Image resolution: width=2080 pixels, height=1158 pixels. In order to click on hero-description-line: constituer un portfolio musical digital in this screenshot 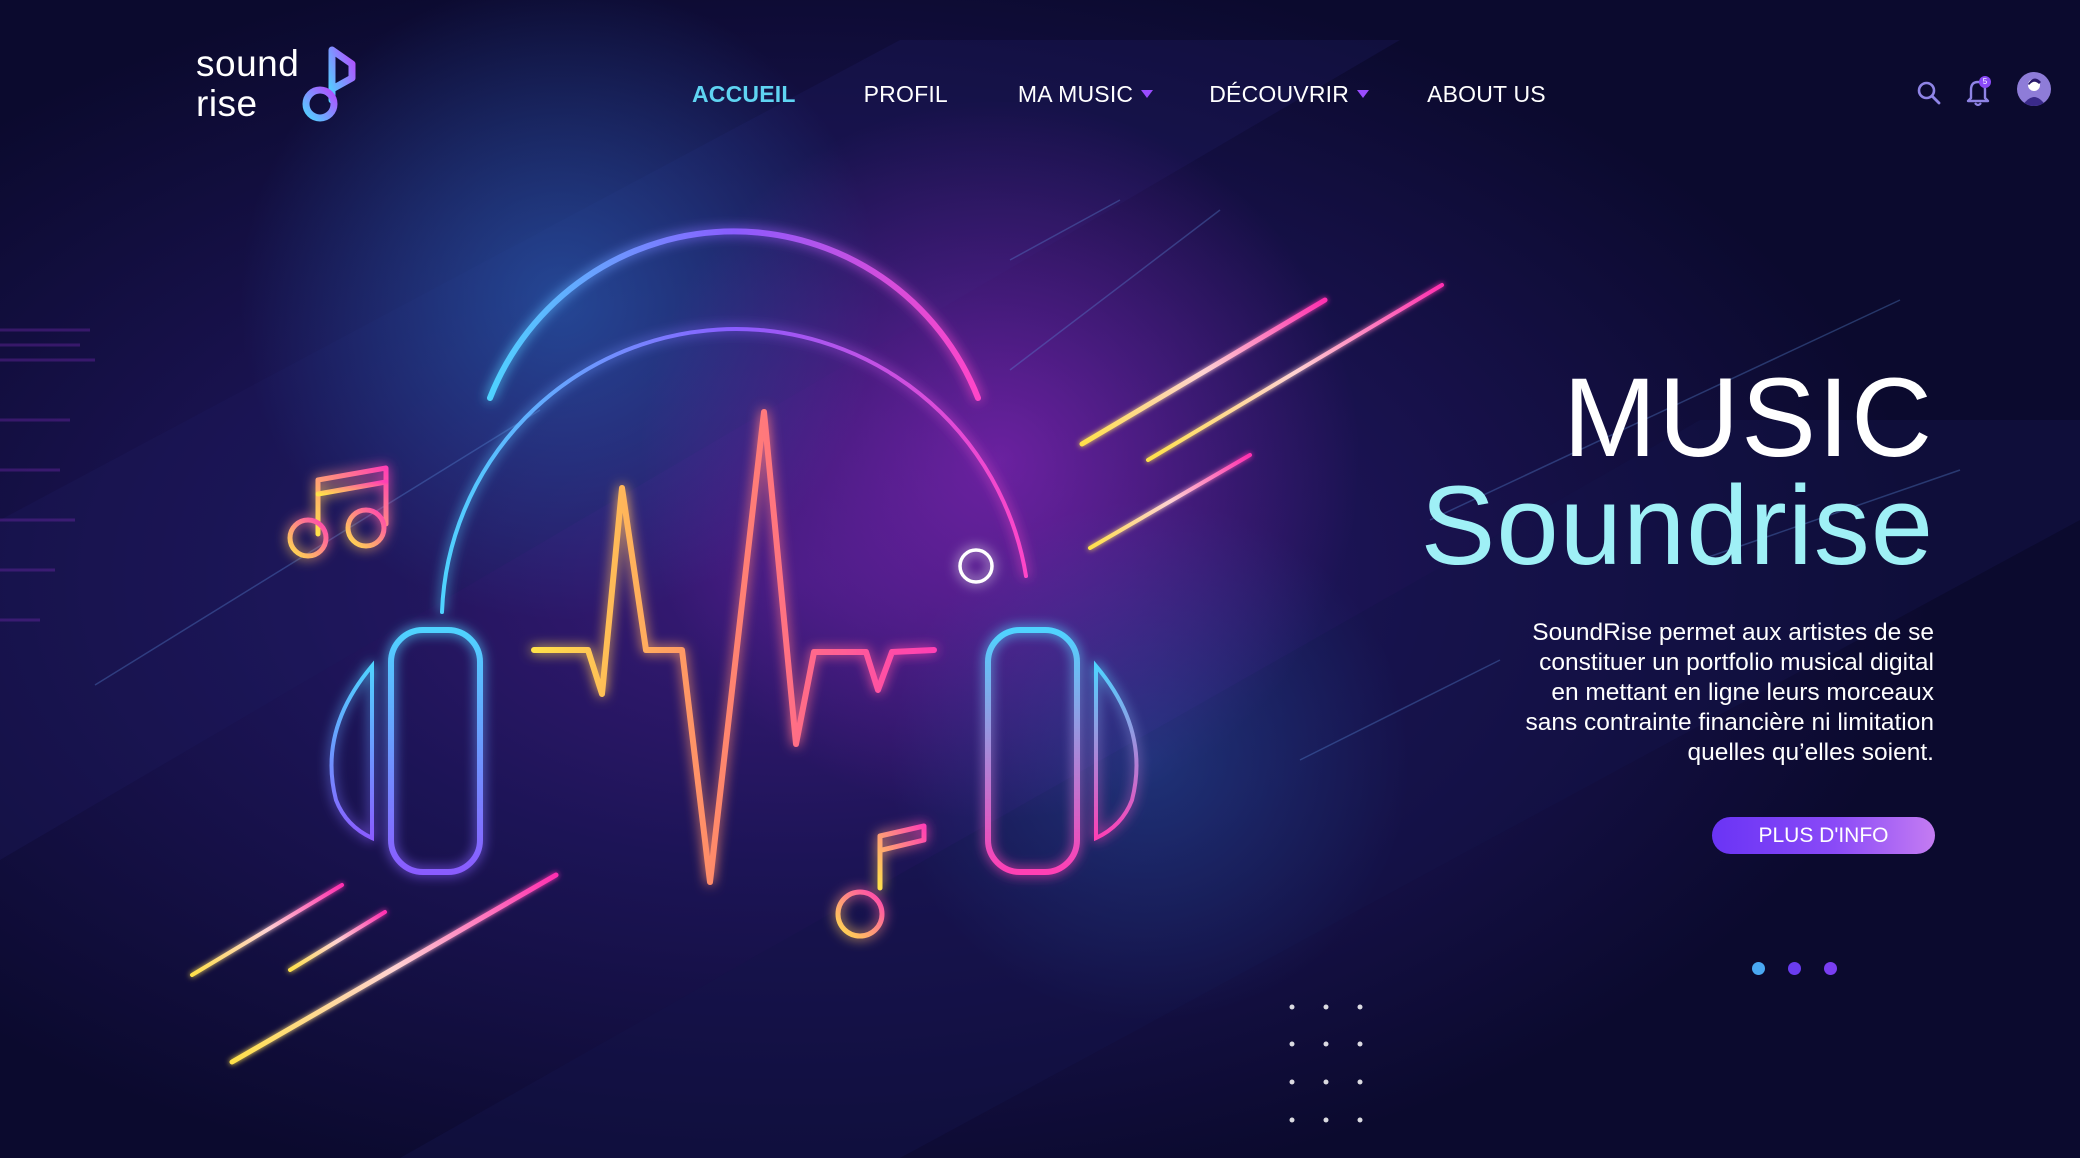, I will do `click(1736, 662)`.